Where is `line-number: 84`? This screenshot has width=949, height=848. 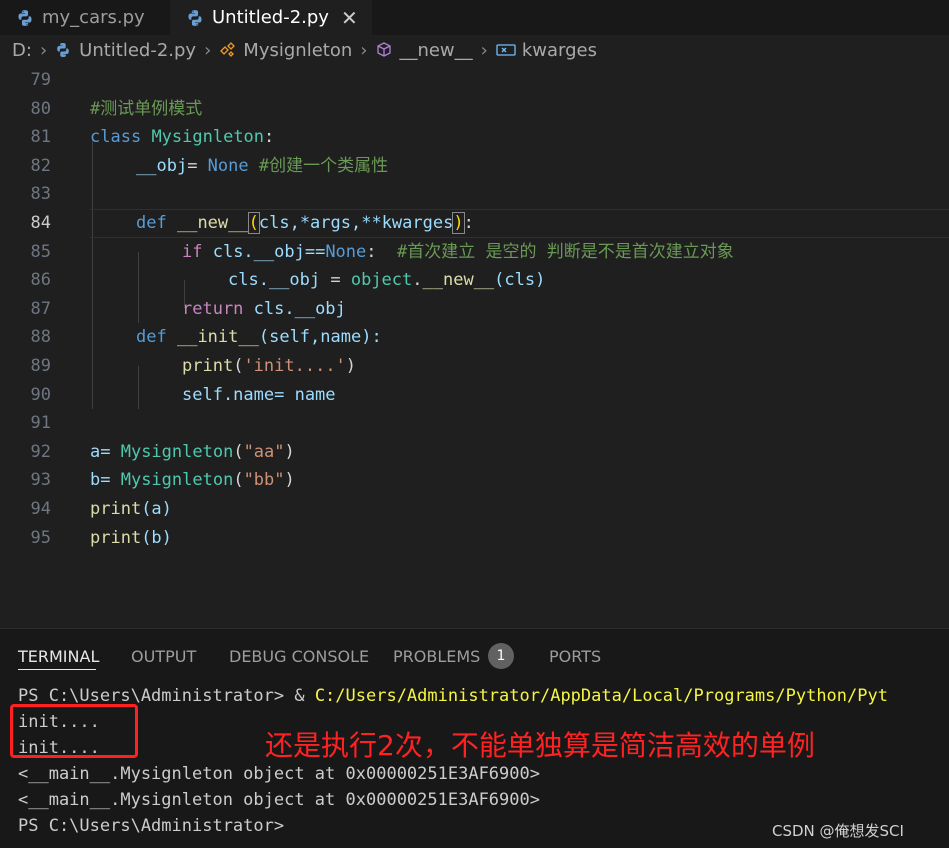
line-number: 84 is located at coordinates (40, 223).